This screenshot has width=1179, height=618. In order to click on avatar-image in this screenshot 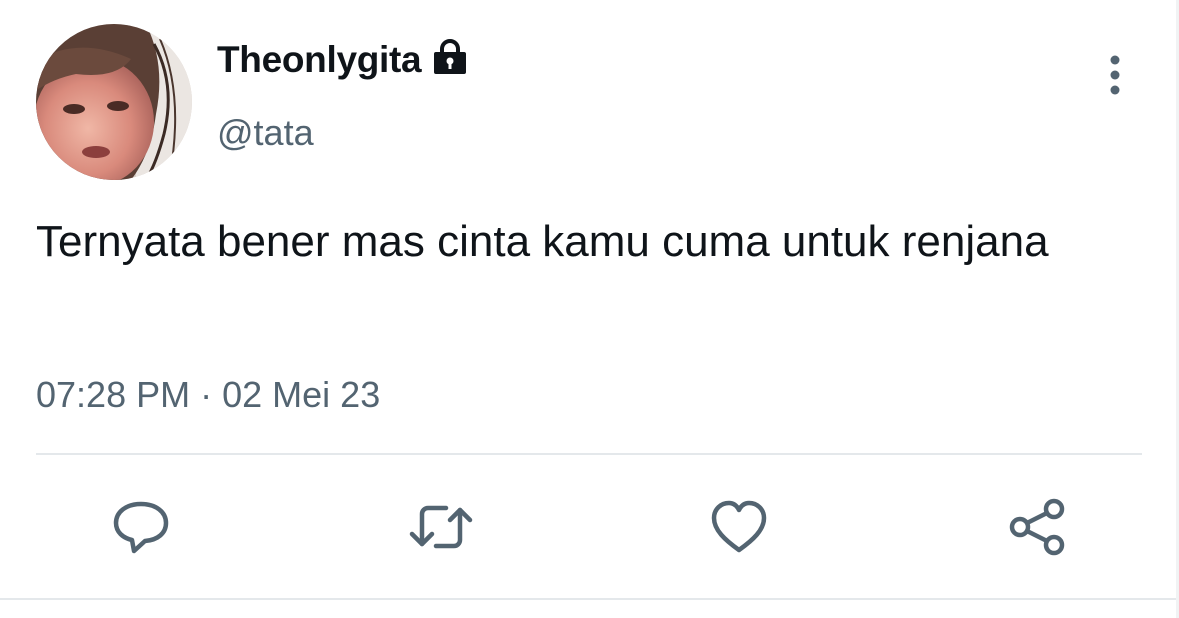, I will do `click(114, 102)`.